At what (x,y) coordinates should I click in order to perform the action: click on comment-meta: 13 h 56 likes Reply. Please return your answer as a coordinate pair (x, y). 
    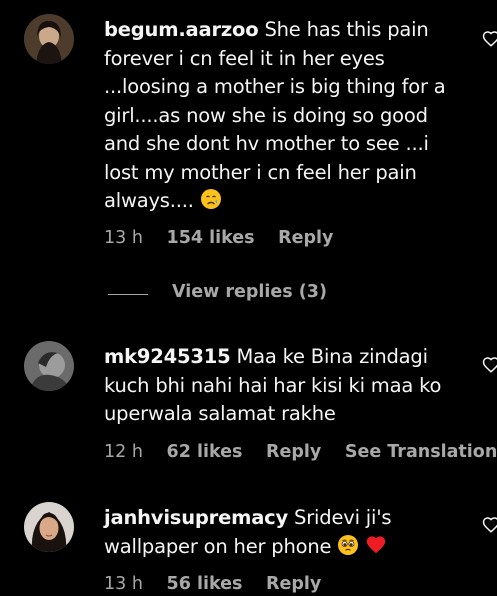
    Looking at the image, I should click on (221, 584).